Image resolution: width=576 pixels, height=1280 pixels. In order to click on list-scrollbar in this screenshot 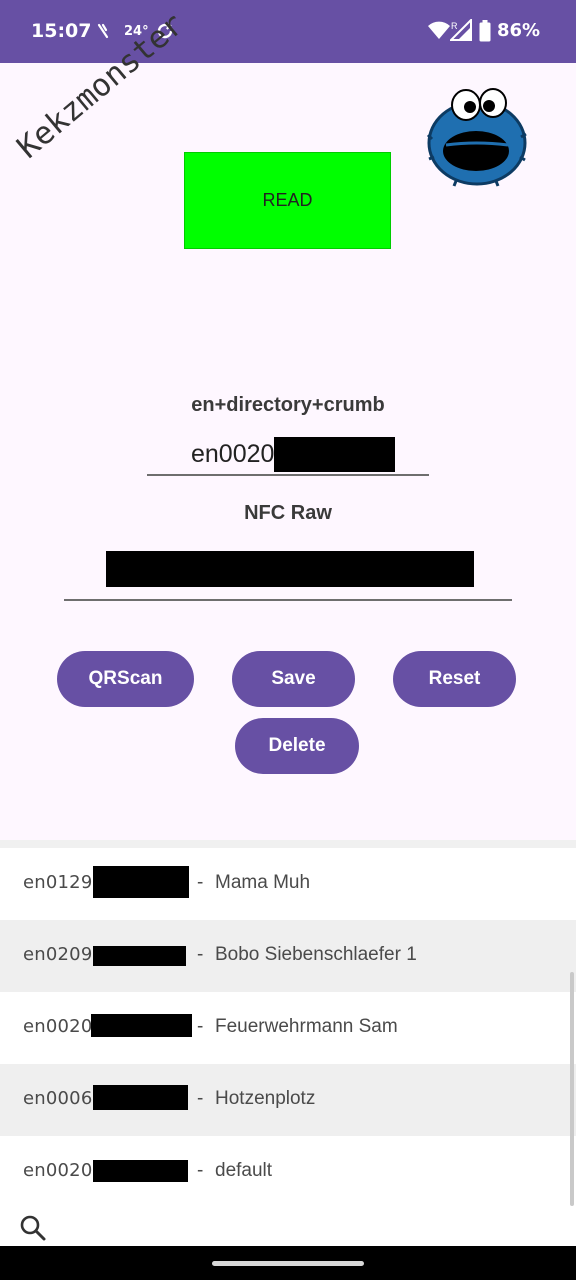, I will do `click(572, 1089)`.